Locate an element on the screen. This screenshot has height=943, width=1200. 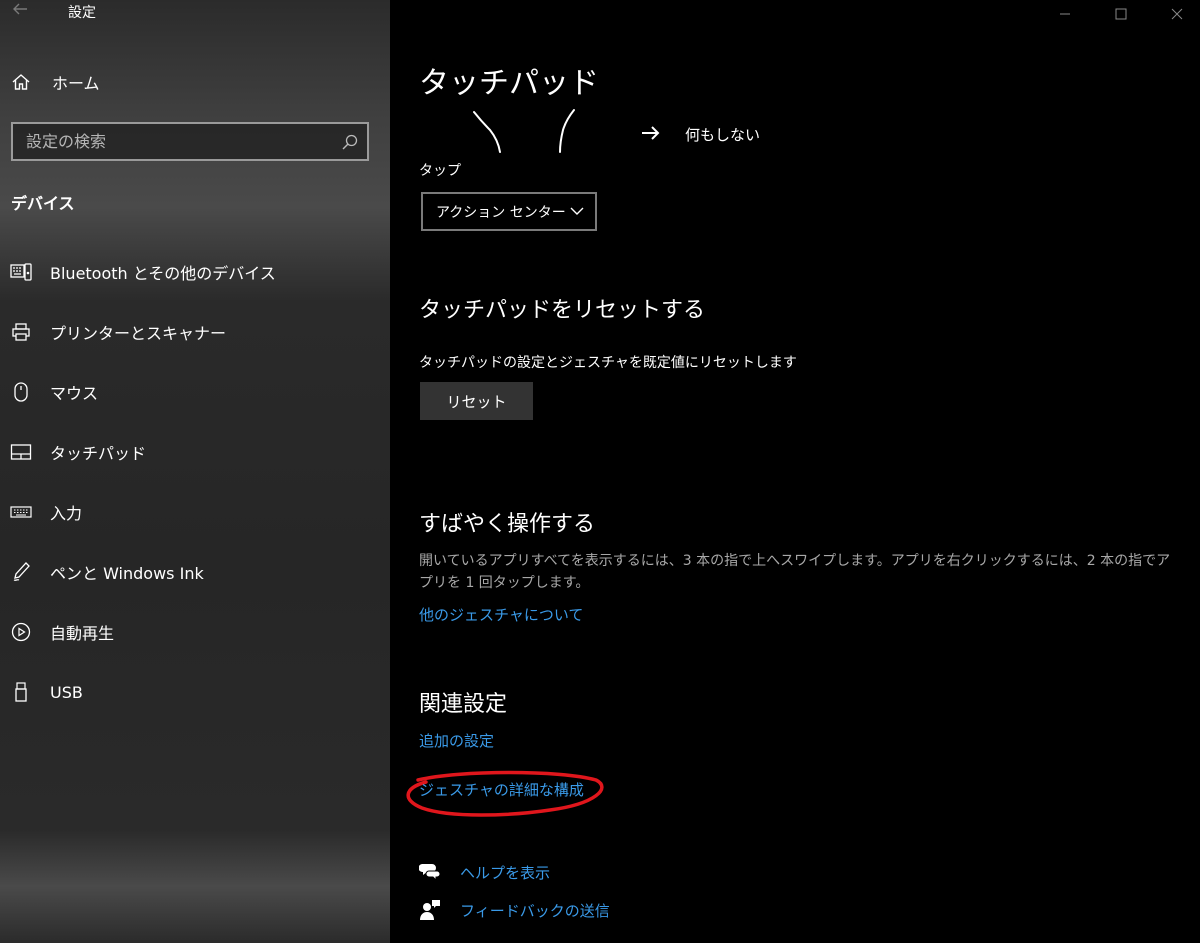
help-link: ヘルプを表示 is located at coordinates (484, 872).